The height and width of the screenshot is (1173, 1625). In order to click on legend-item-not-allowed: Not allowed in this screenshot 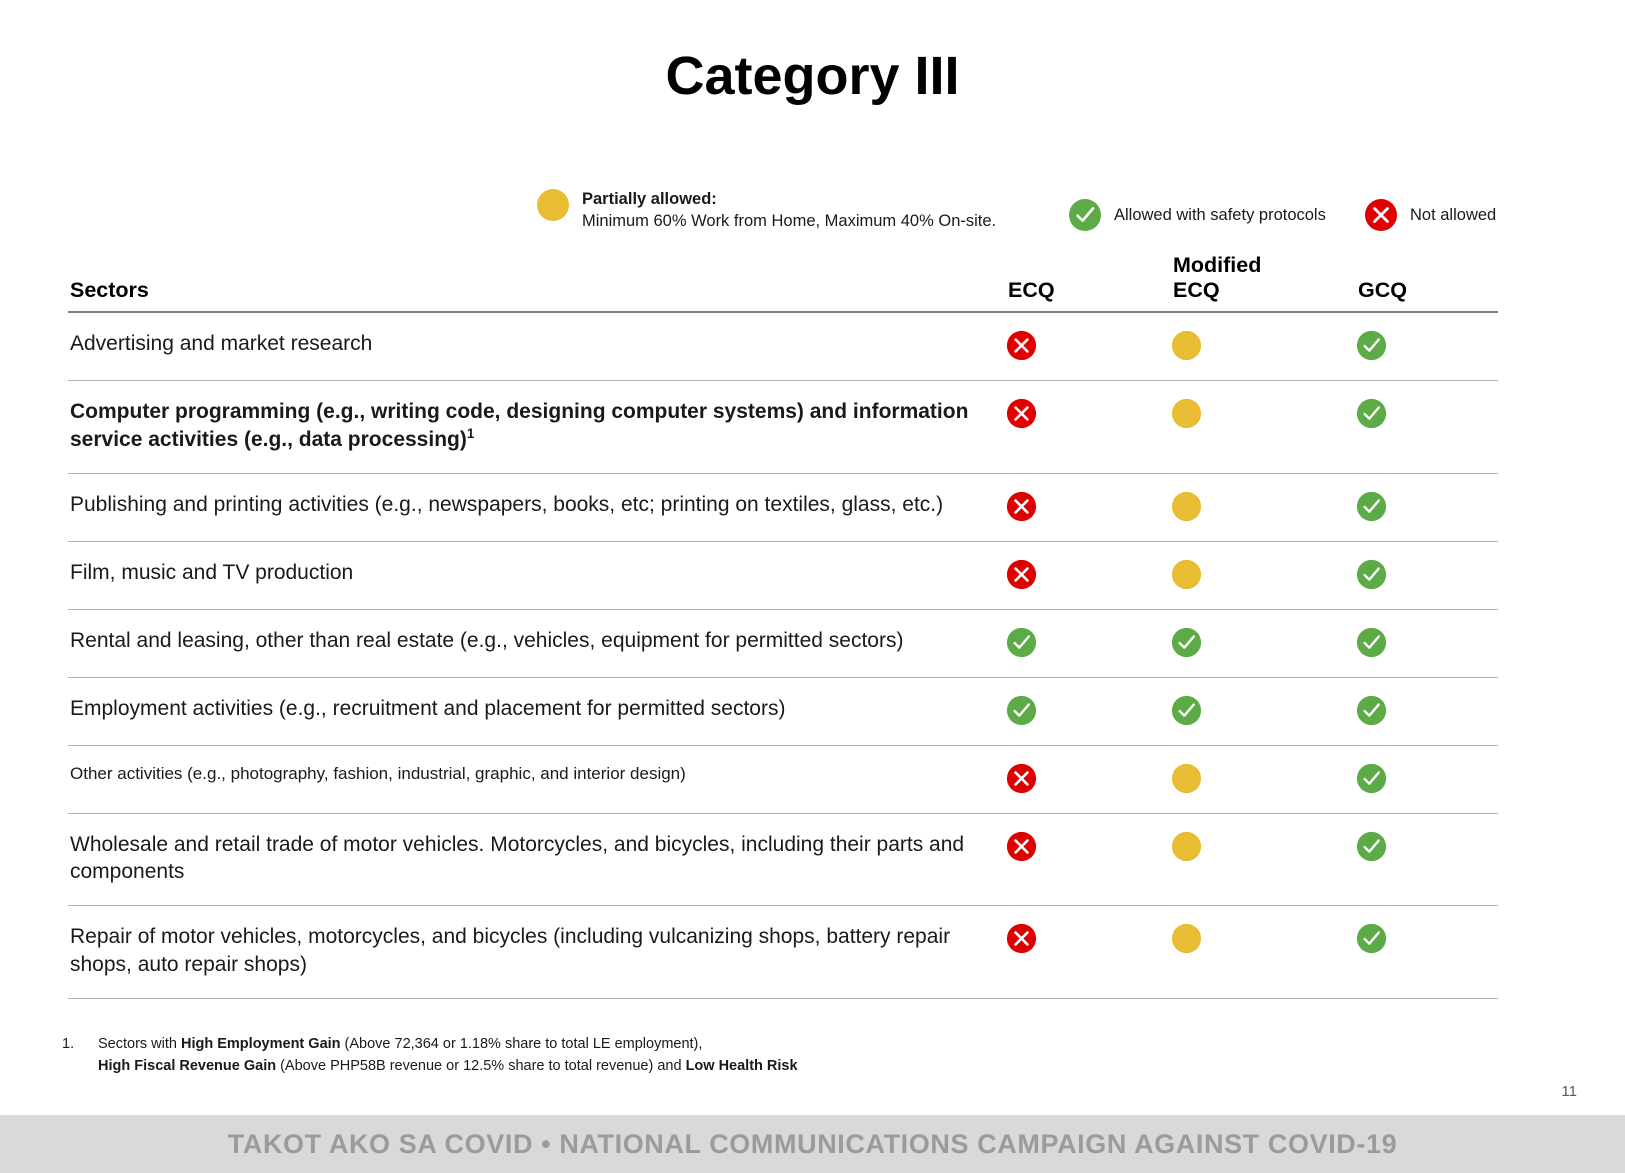, I will do `click(1430, 215)`.